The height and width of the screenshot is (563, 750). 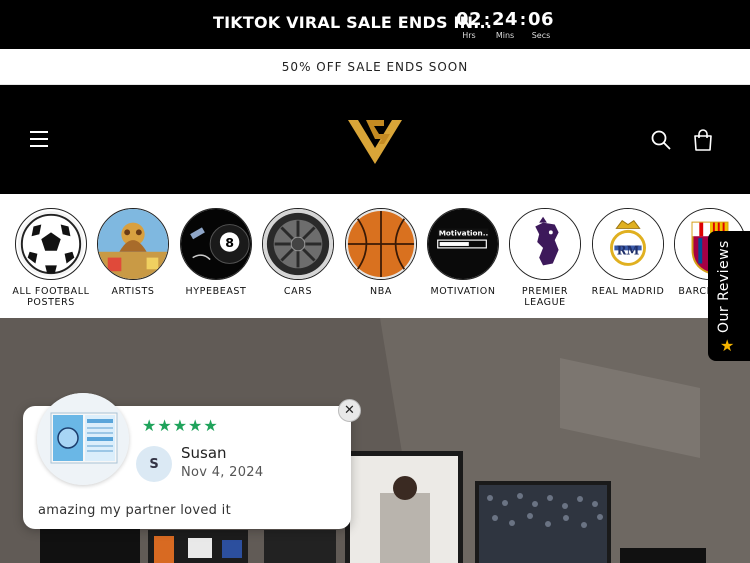 I want to click on category-artists: ARTISTS, so click(x=133, y=252).